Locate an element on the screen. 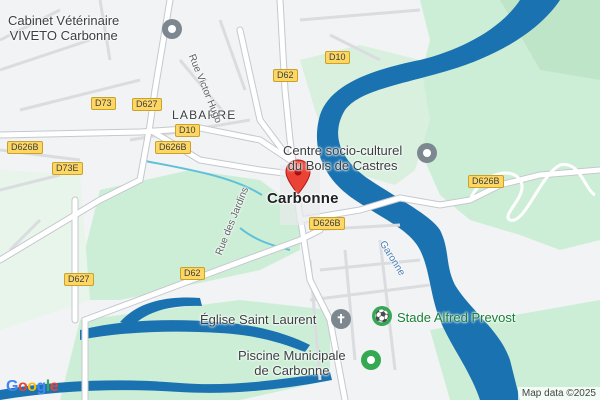  poi-label-church: Église Saint Laurent is located at coordinates (258, 319).